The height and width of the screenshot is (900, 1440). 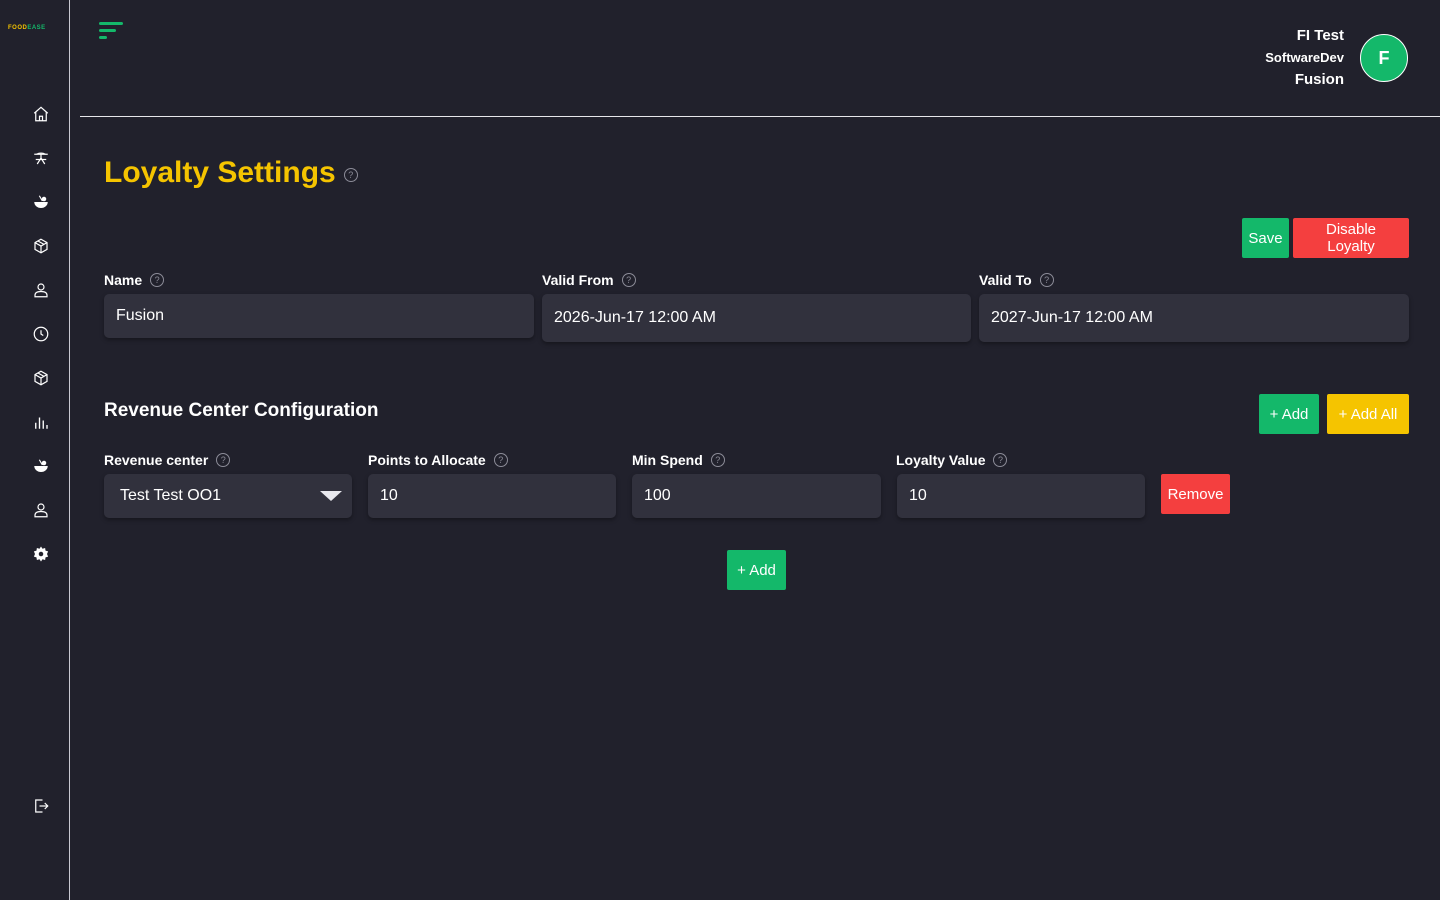 I want to click on food-icon, so click(x=41, y=202).